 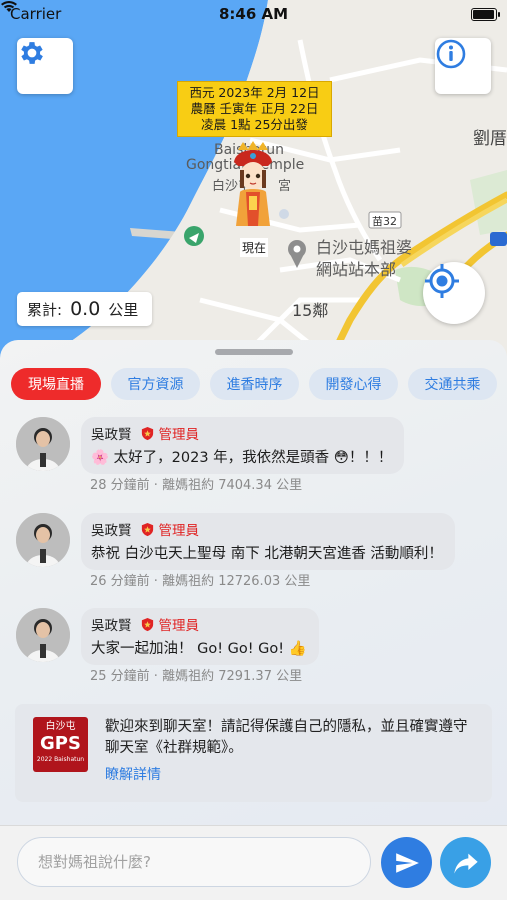 I want to click on carrier-group: Carrier, so click(x=31, y=12).